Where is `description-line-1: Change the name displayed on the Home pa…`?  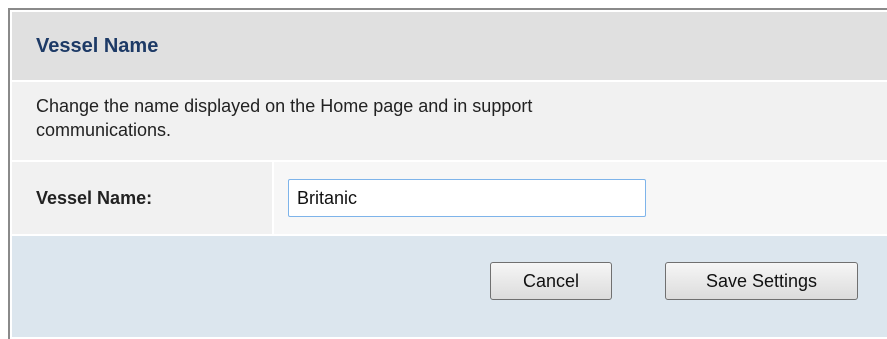 description-line-1: Change the name displayed on the Home pa… is located at coordinates (284, 106).